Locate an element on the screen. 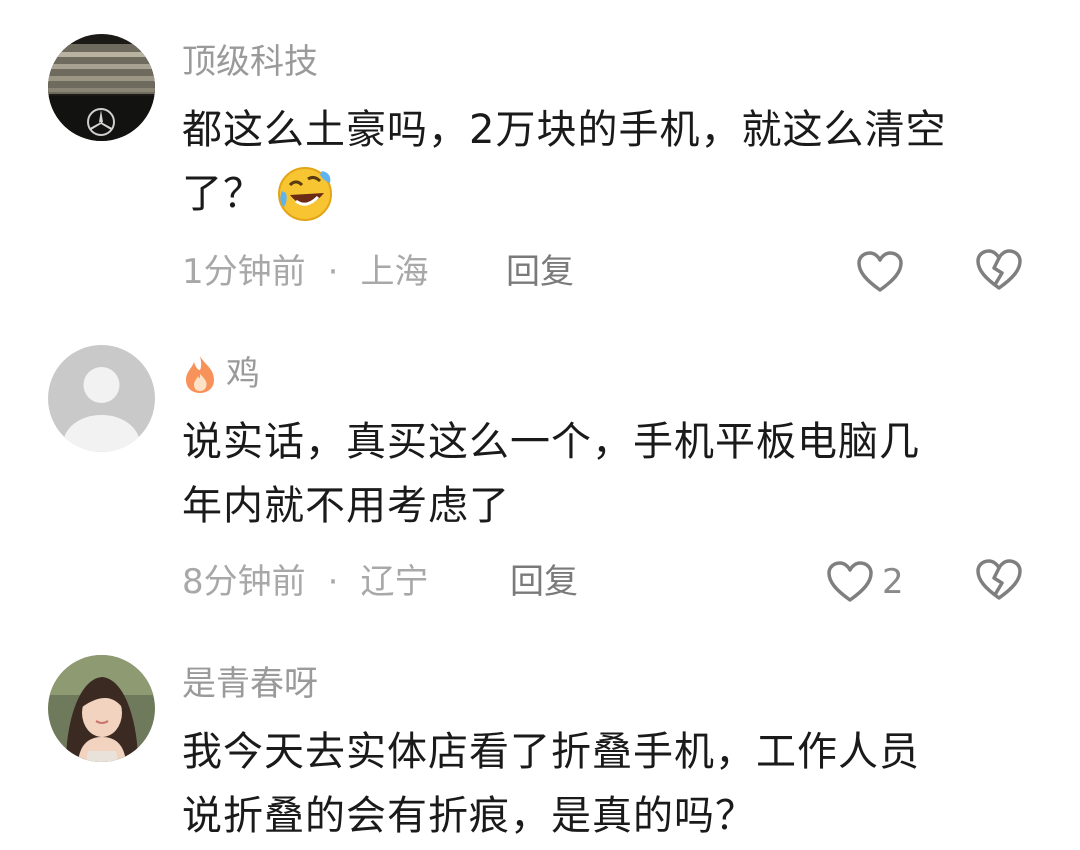 The image size is (1080, 850). default-user-avatar-icon is located at coordinates (101, 398).